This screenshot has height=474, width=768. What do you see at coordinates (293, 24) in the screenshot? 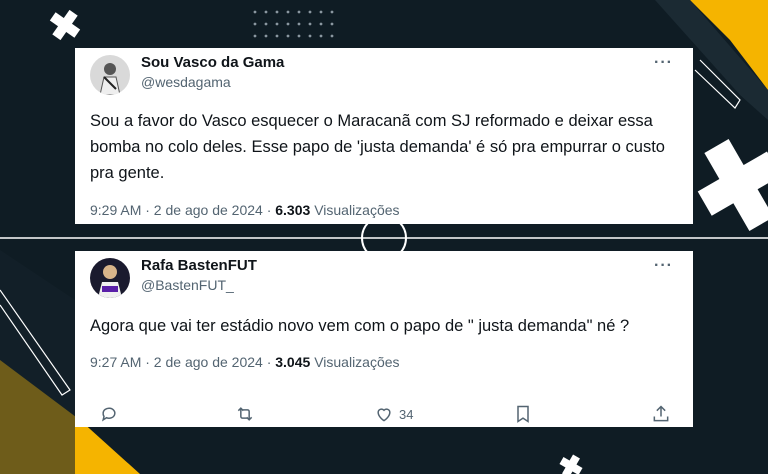
I see `dot-grid-decoration` at bounding box center [293, 24].